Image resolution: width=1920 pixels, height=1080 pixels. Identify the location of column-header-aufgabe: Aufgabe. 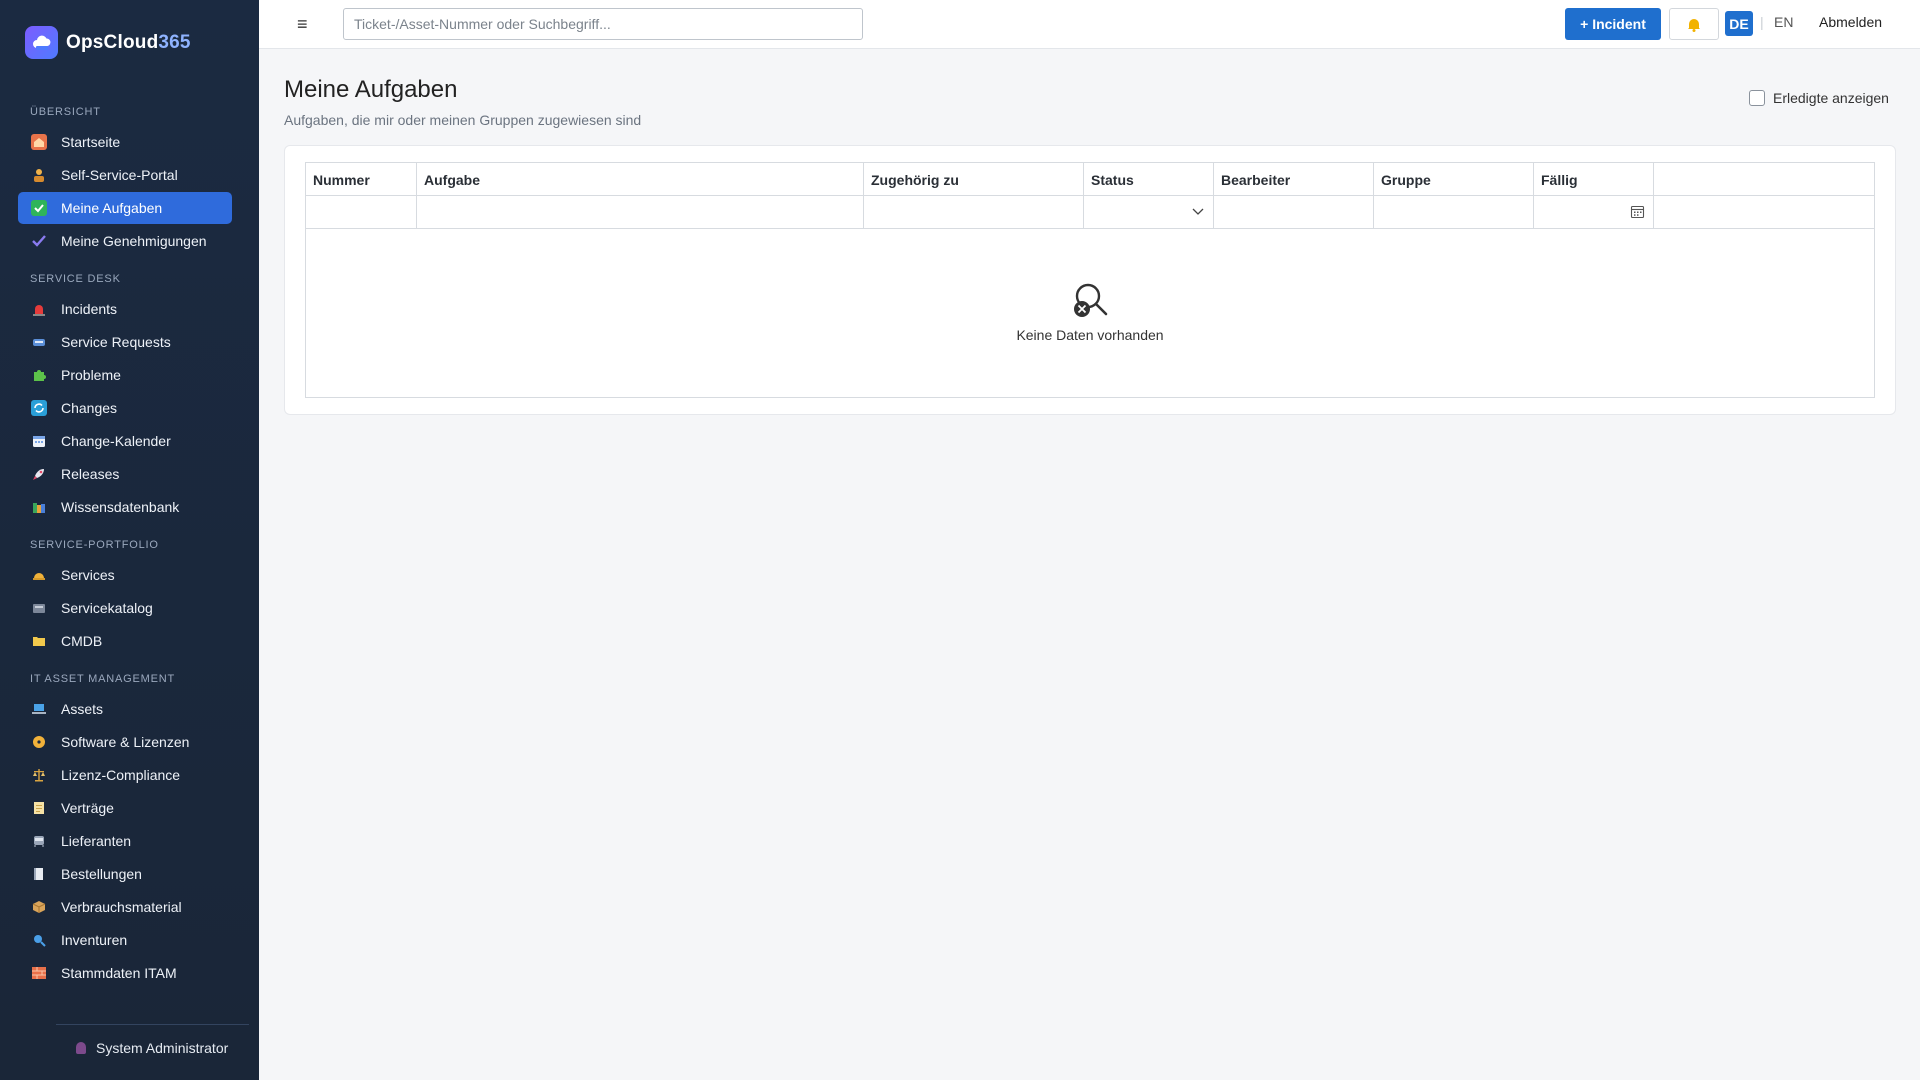
(640, 179).